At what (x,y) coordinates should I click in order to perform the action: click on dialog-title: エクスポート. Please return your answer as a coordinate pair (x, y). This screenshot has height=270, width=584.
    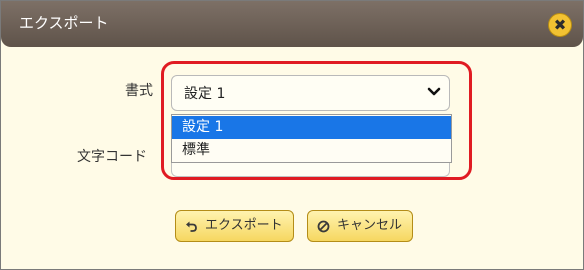
    Looking at the image, I should click on (64, 23).